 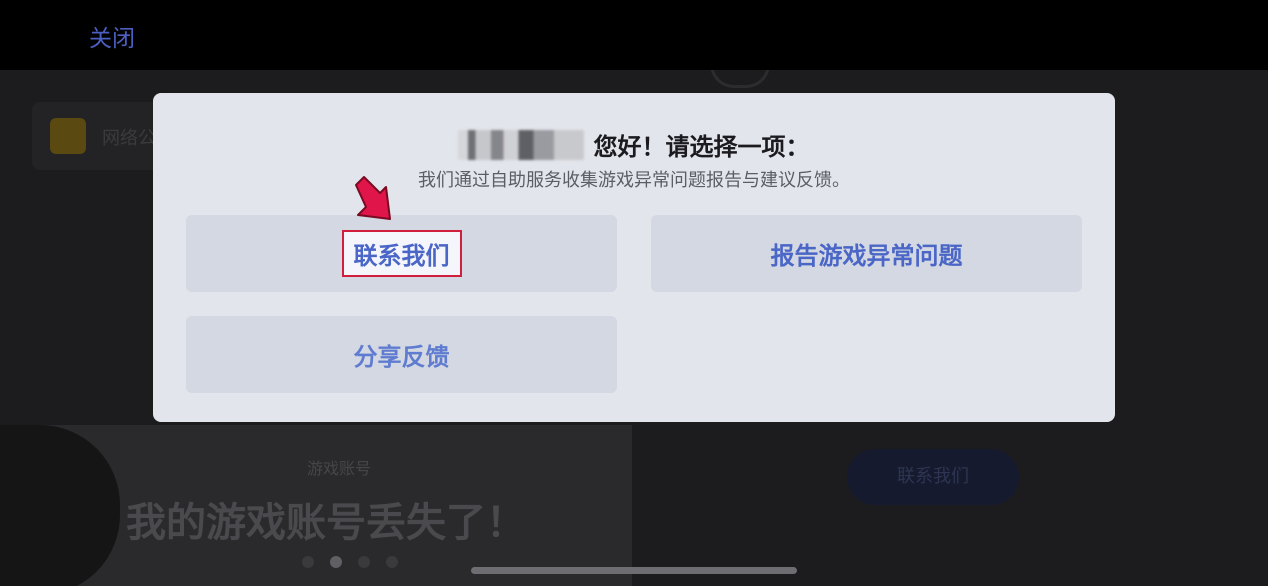 What do you see at coordinates (634, 35) in the screenshot?
I see `top-bar: 关闭` at bounding box center [634, 35].